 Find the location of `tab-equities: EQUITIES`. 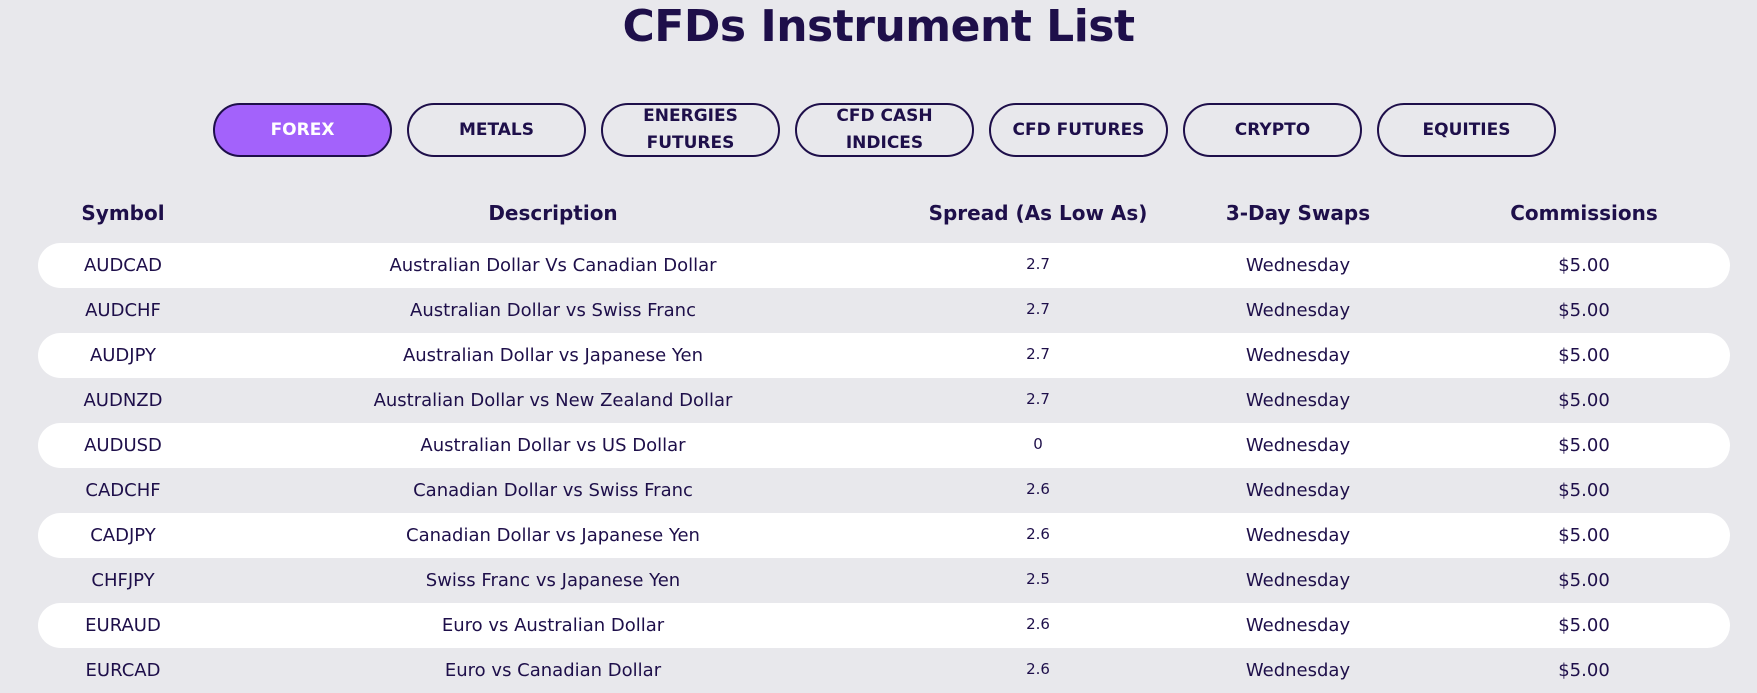

tab-equities: EQUITIES is located at coordinates (1466, 130).